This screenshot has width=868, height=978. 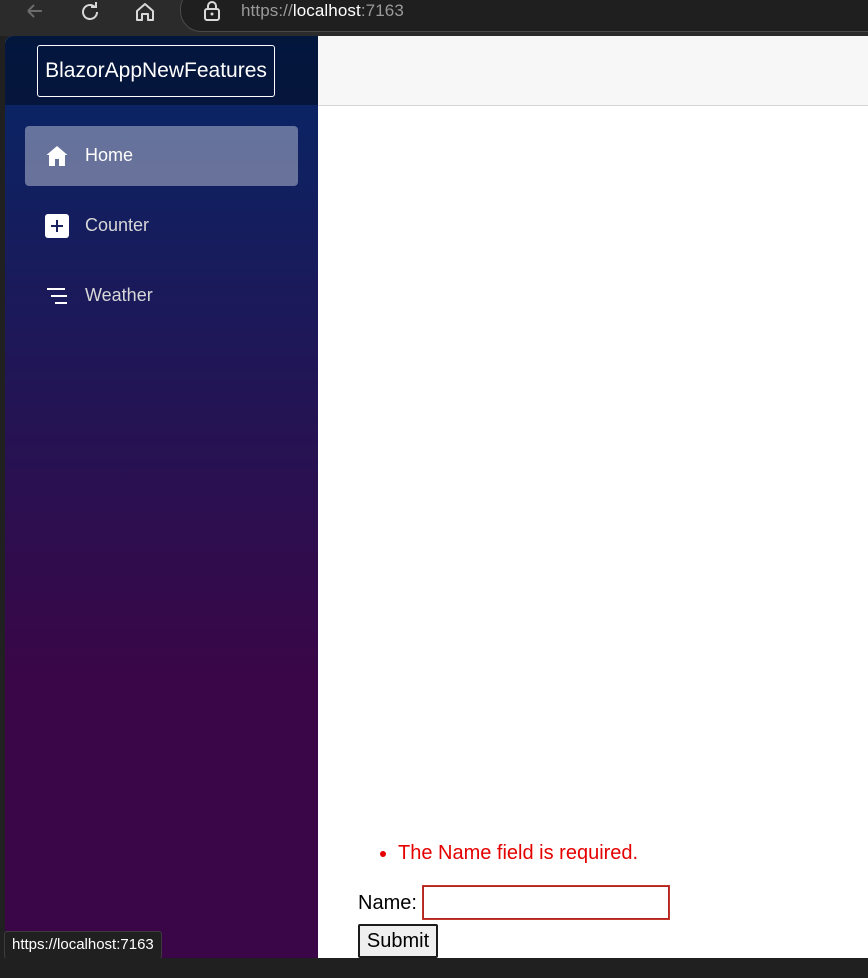 I want to click on nav-label-home: Home, so click(x=109, y=155).